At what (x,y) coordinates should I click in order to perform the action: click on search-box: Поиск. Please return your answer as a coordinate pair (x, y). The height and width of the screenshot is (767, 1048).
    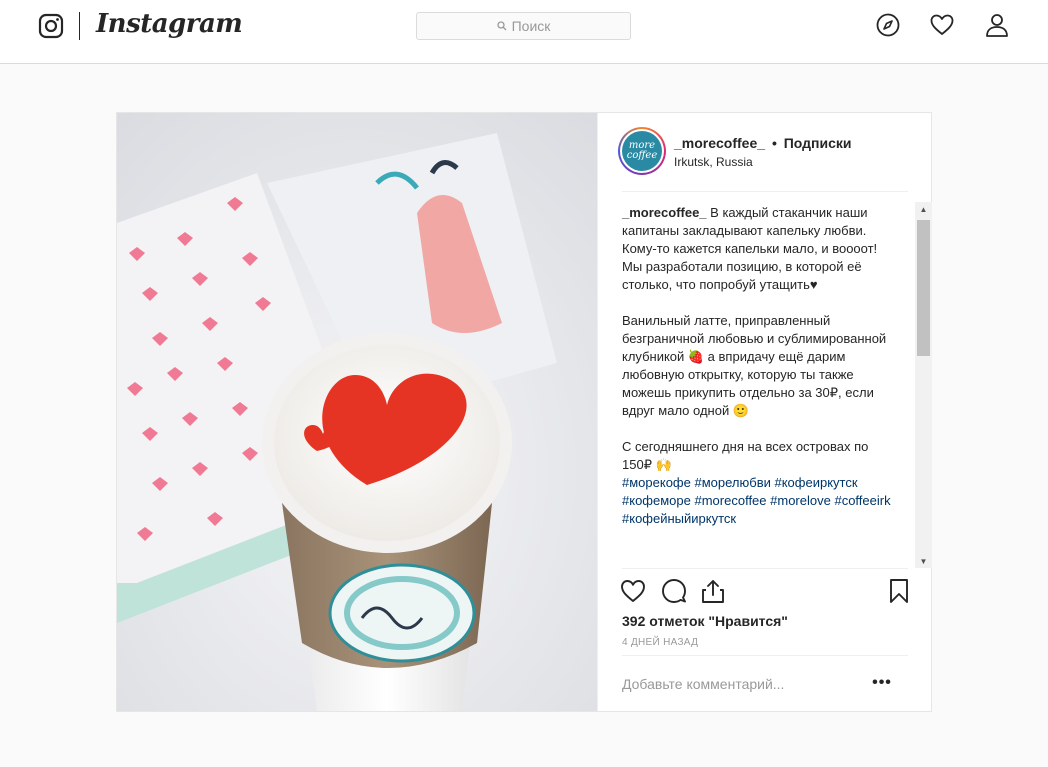
    Looking at the image, I should click on (523, 26).